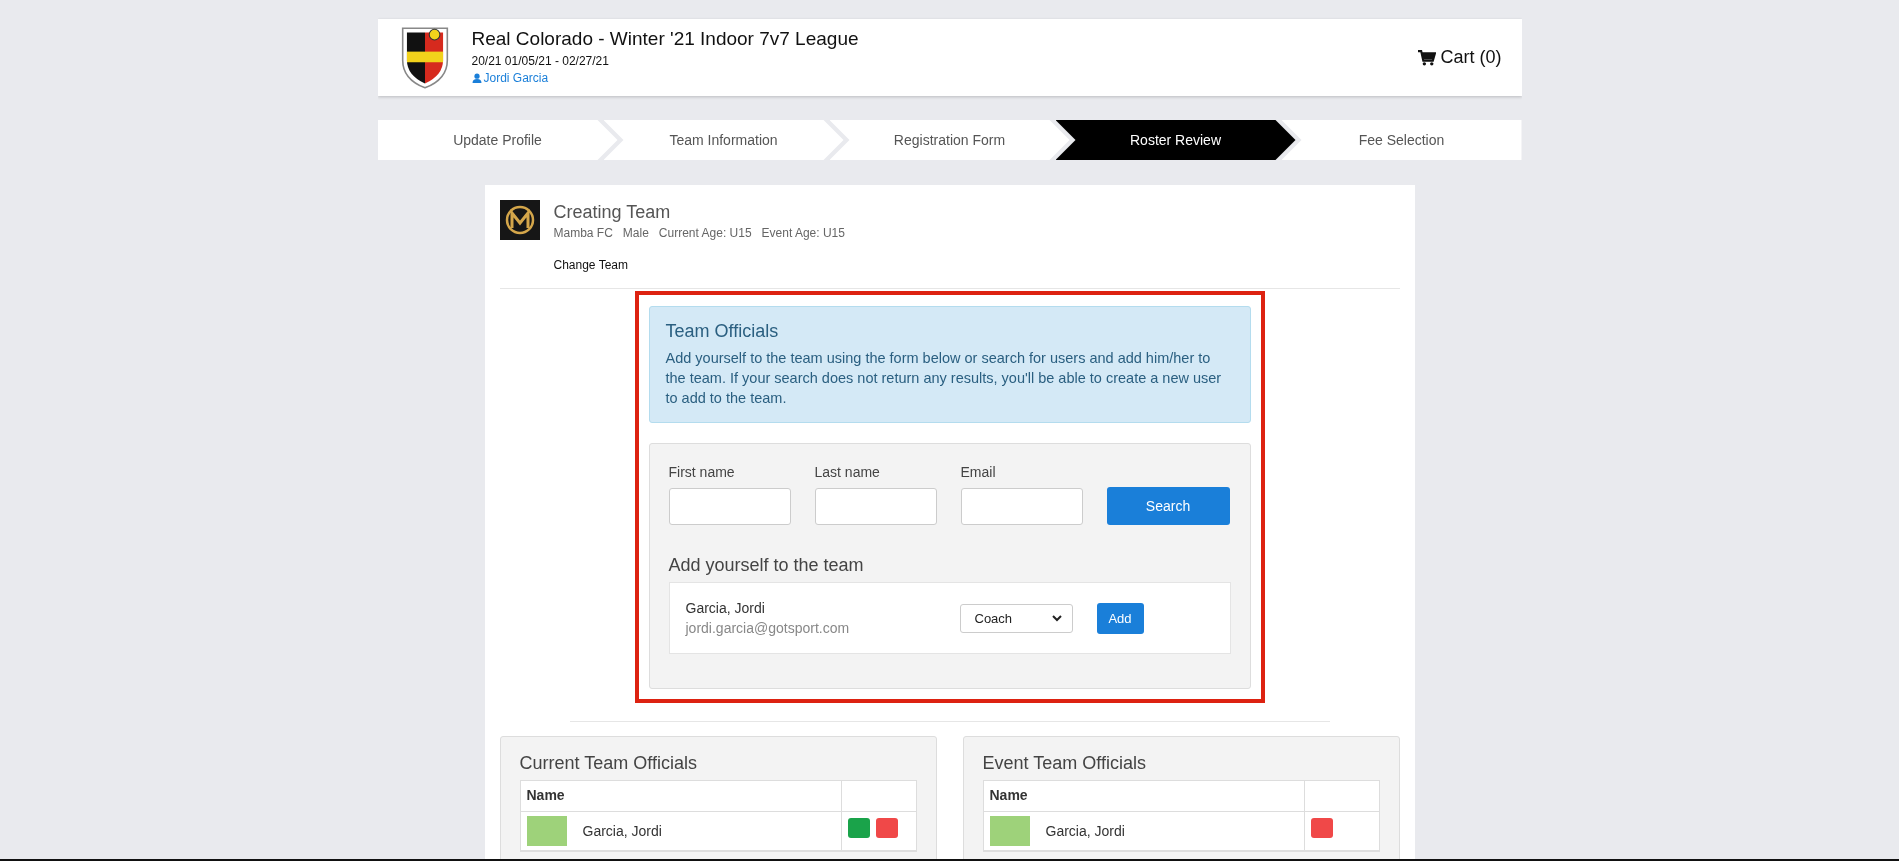 The height and width of the screenshot is (861, 1899). Describe the element at coordinates (540, 61) in the screenshot. I see `event-dates: 20/21 01/05/21 - 02/27/21` at that location.